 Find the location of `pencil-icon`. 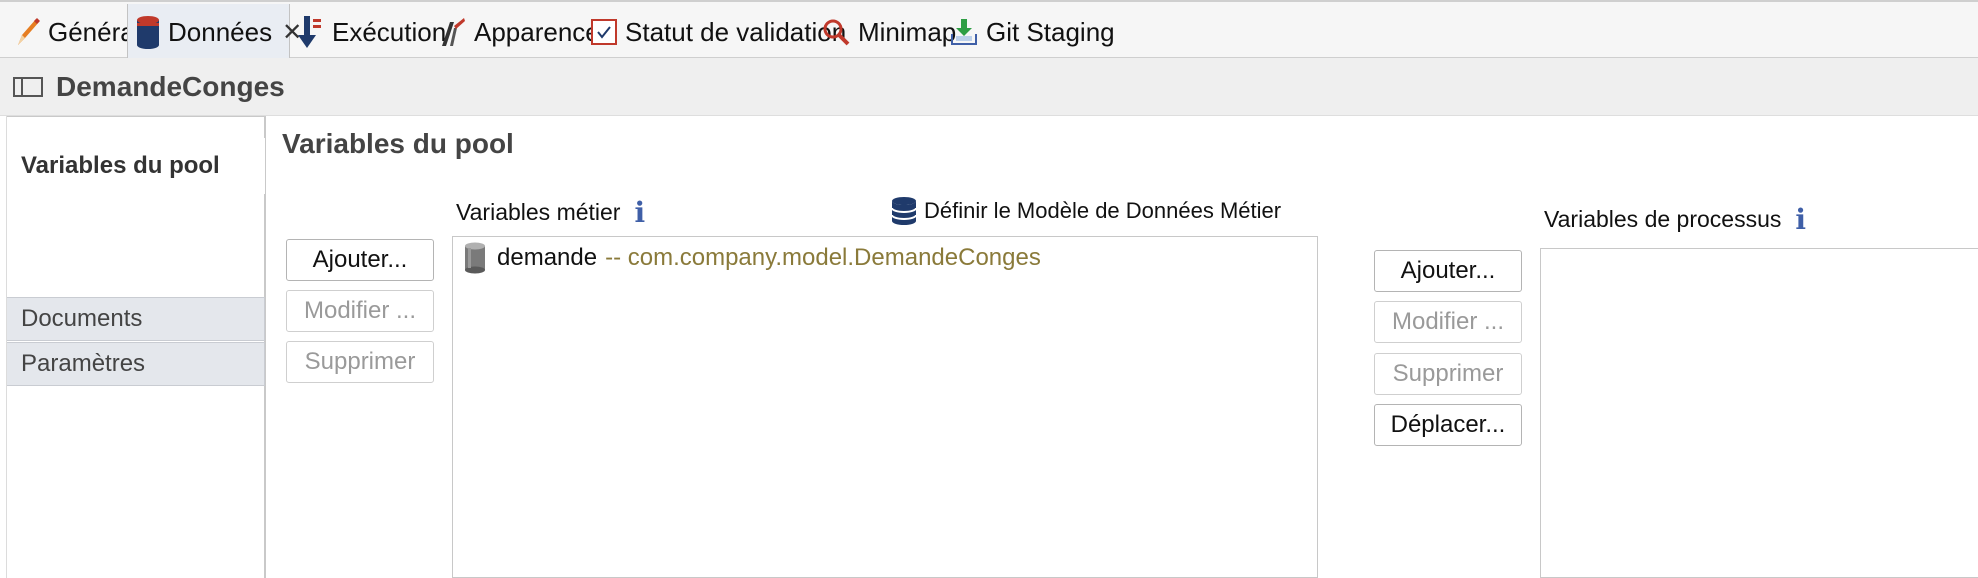

pencil-icon is located at coordinates (27, 32).